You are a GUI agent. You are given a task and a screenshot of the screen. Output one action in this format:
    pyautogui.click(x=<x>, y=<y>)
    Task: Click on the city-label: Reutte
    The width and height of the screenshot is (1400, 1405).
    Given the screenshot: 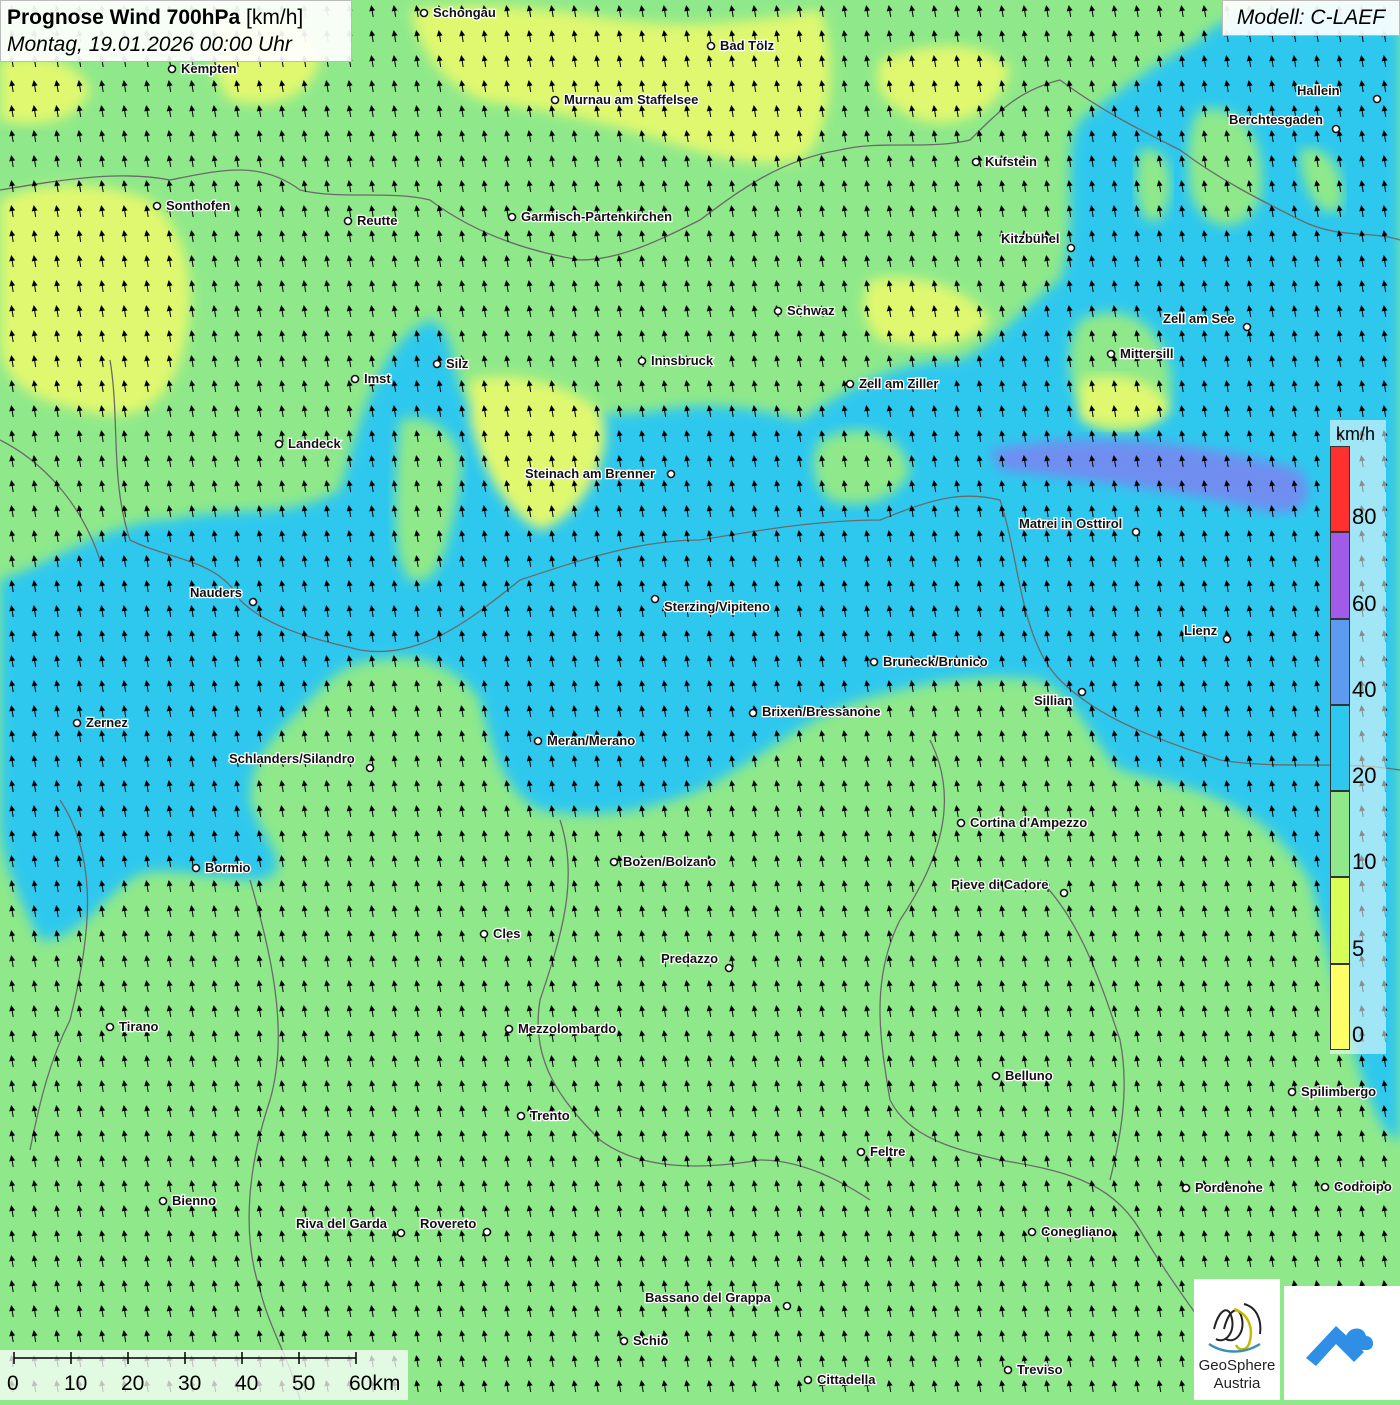 What is the action you would take?
    pyautogui.click(x=377, y=220)
    